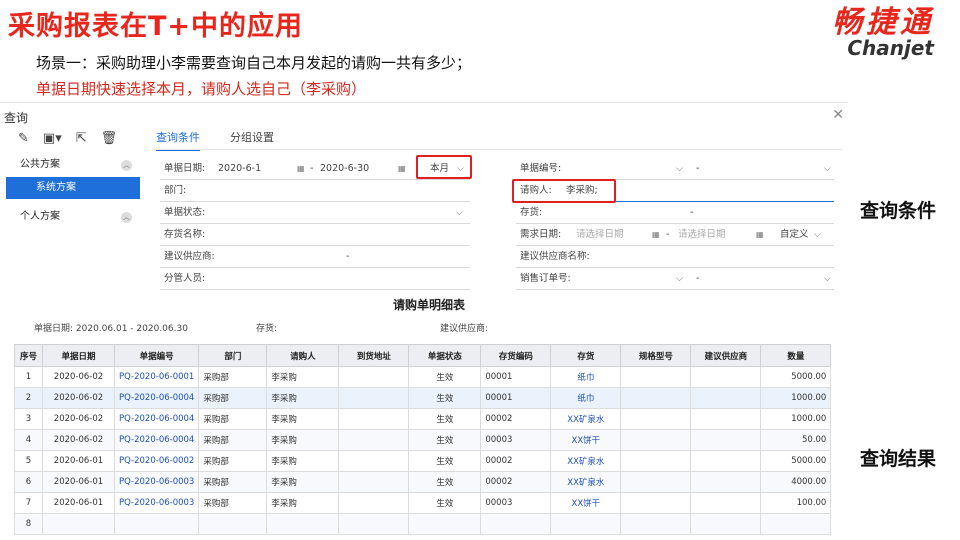 Image resolution: width=960 pixels, height=540 pixels. I want to click on tab-group-settings: 分组设置, so click(252, 140).